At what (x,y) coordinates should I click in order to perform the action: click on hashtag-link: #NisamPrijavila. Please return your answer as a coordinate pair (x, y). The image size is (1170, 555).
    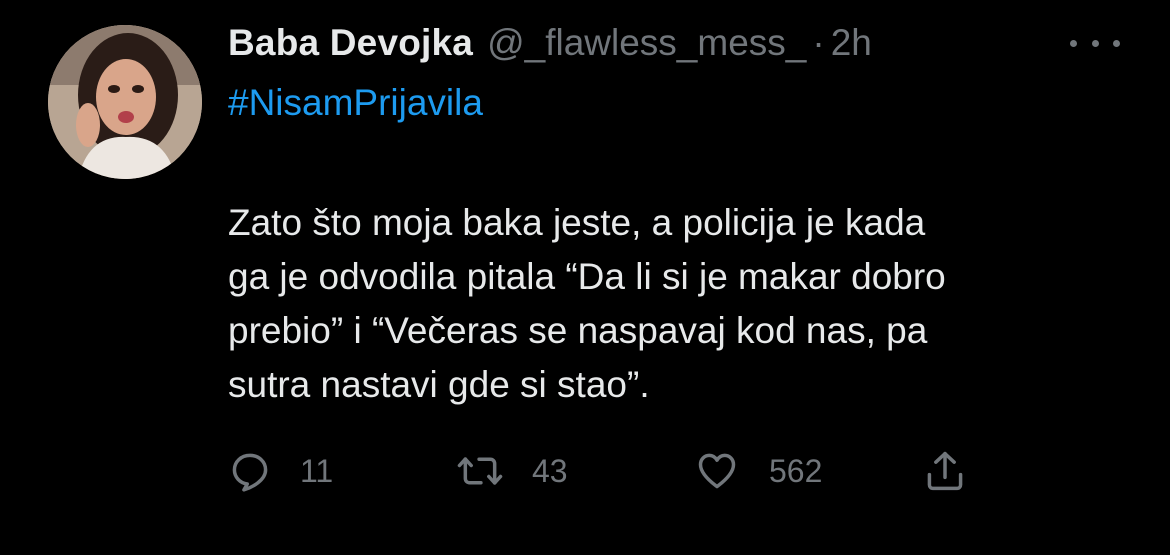
    Looking at the image, I should click on (355, 103).